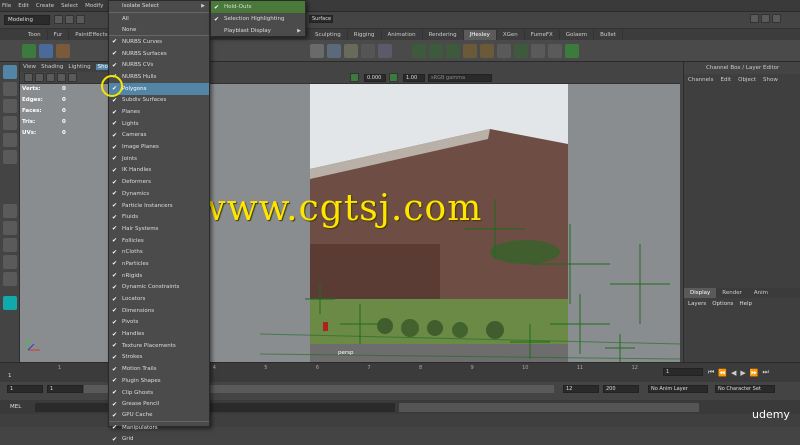 Image resolution: width=800 pixels, height=445 pixels. I want to click on single-pane-icon, so click(10, 211).